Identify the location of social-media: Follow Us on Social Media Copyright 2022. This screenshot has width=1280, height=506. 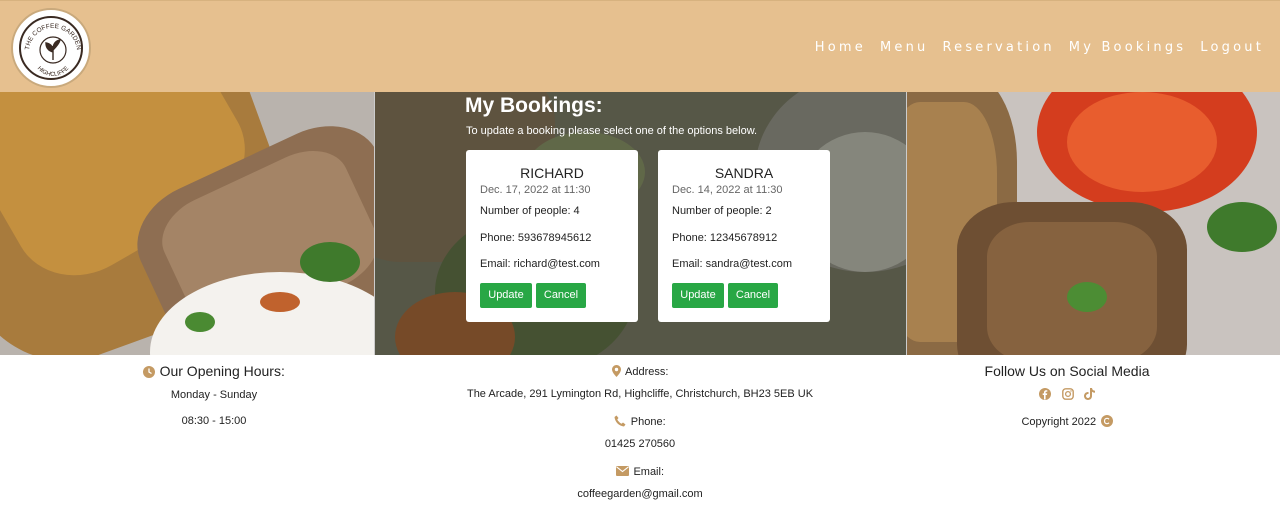
(1067, 392).